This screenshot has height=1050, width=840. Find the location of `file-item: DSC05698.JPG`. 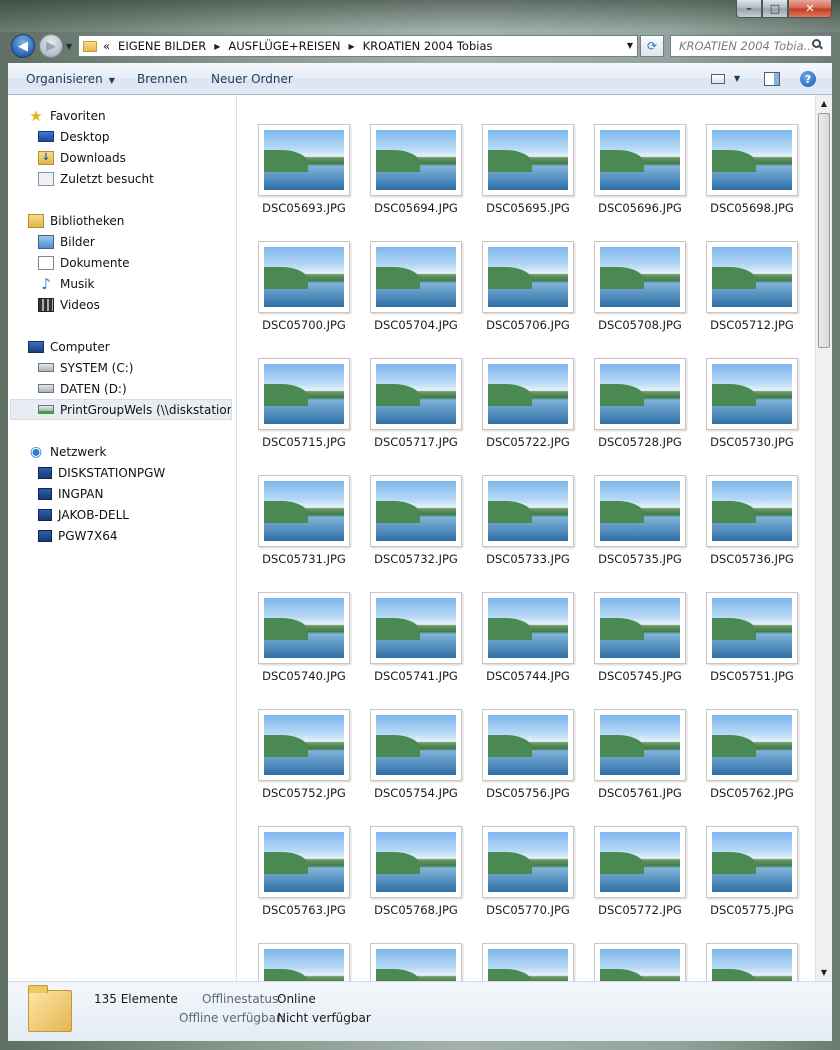

file-item: DSC05698.JPG is located at coordinates (742, 174).